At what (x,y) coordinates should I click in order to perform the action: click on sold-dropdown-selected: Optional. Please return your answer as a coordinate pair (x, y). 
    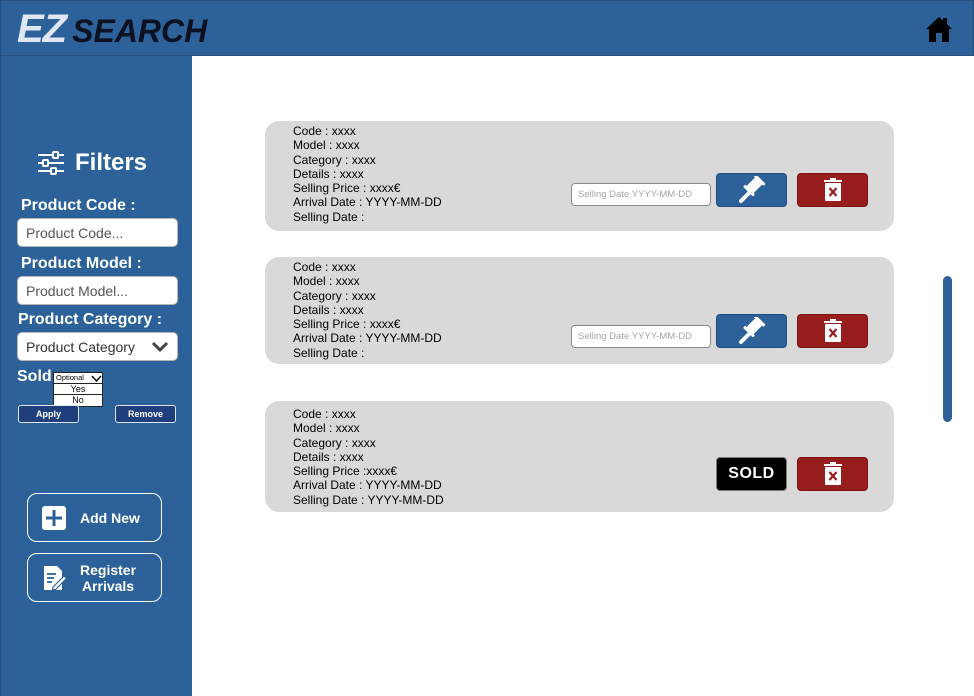
    Looking at the image, I should click on (78, 378).